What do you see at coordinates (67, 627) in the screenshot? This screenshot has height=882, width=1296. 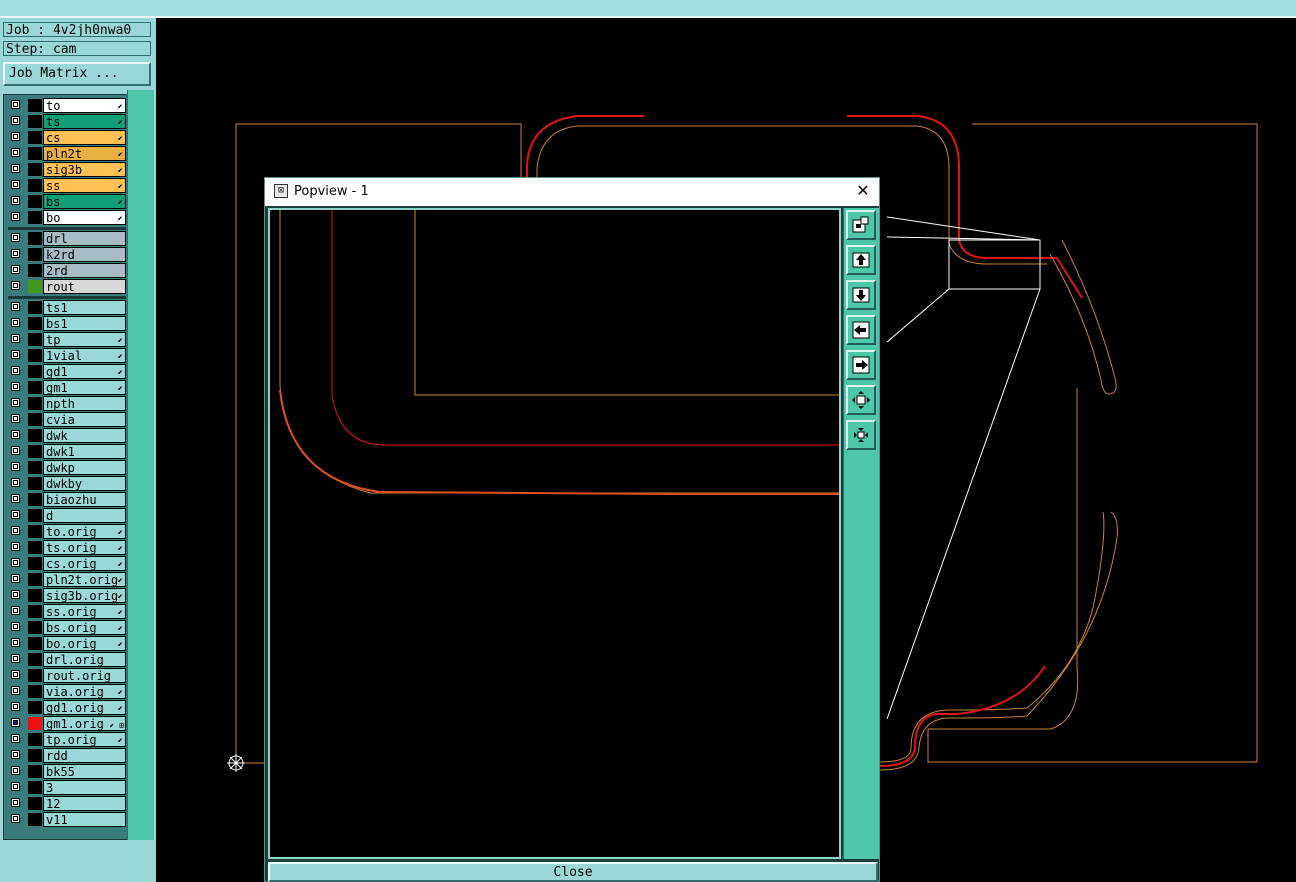 I see `layer-row: bs.orig ⬋` at bounding box center [67, 627].